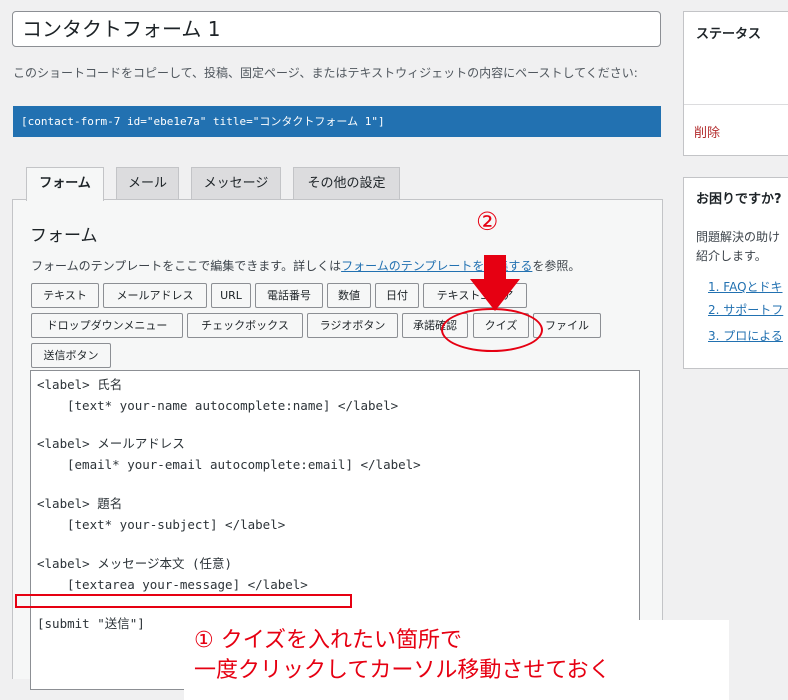 This screenshot has width=788, height=700. I want to click on tag-button-email: メールアドレス, so click(155, 295).